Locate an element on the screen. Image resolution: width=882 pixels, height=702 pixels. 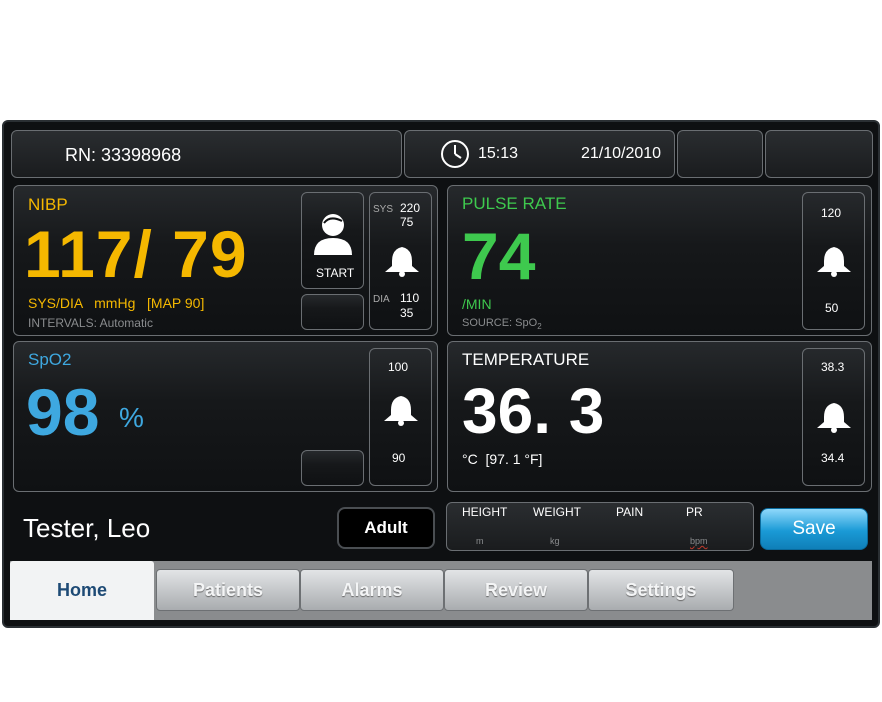
nibp-title: NIBP is located at coordinates (48, 204).